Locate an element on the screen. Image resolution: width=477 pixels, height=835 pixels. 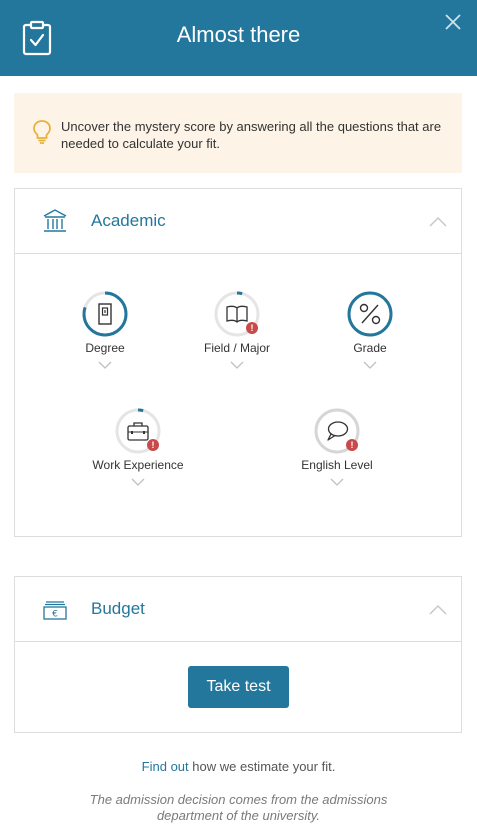
page-title: Almost there is located at coordinates (238, 34).